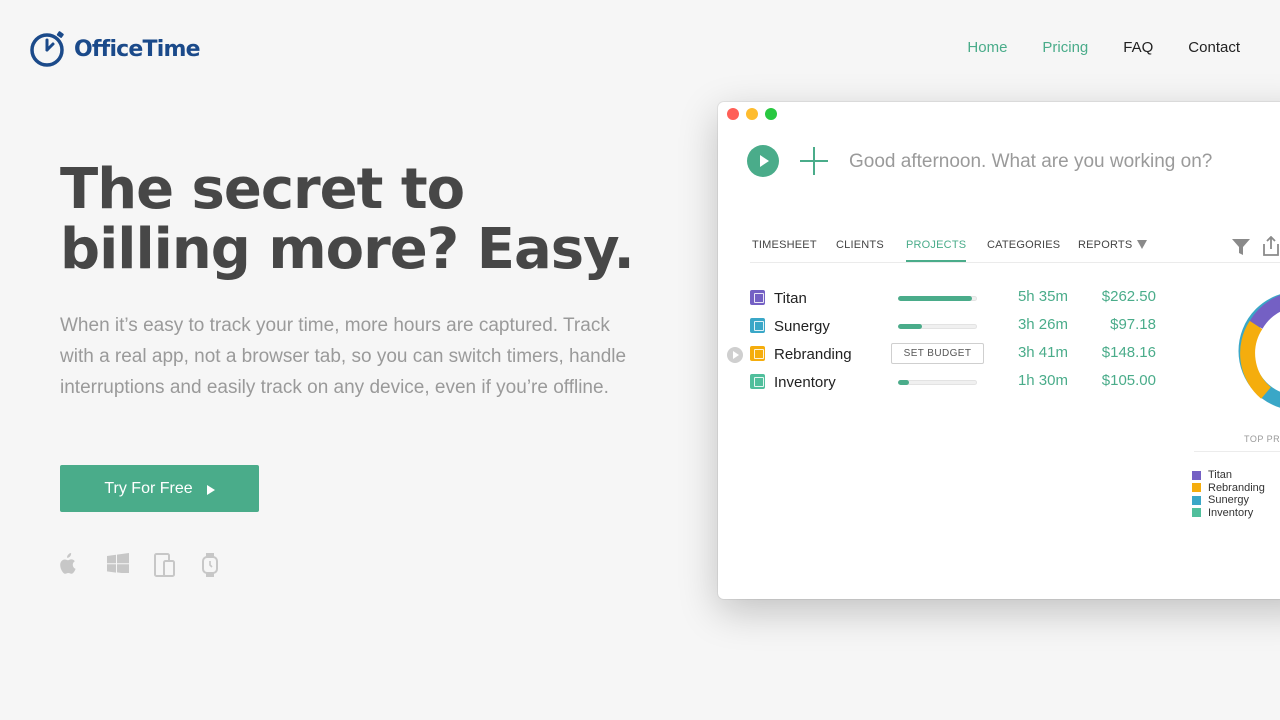 The height and width of the screenshot is (720, 1280). Describe the element at coordinates (1030, 162) in the screenshot. I see `greeting-input: Good afternoon. What are you working on?` at that location.